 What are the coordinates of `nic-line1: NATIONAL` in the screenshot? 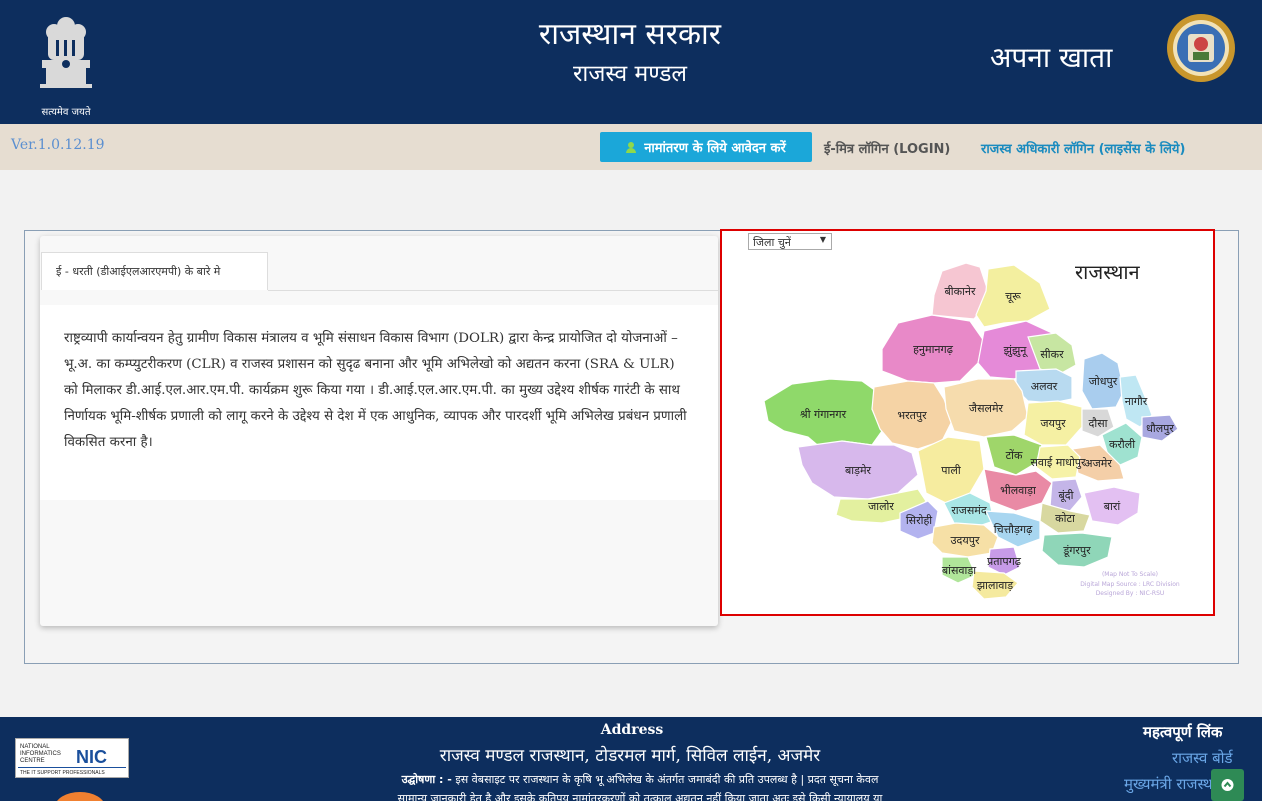 It's located at (35, 747).